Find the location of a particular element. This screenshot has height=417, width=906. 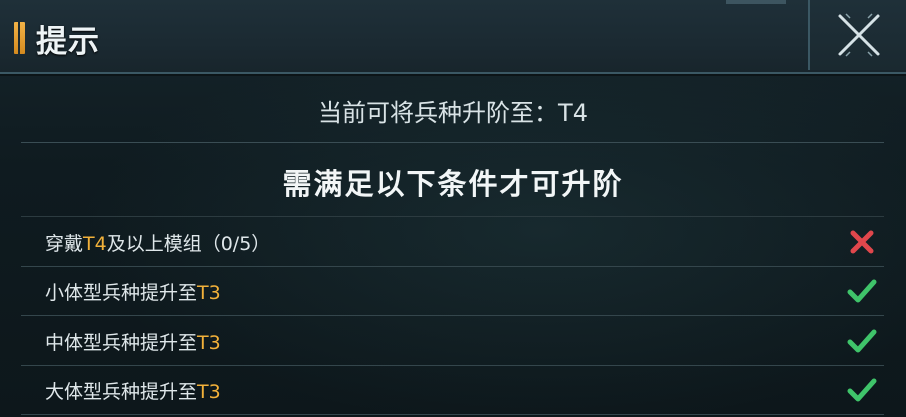

divider is located at coordinates (452, 142).